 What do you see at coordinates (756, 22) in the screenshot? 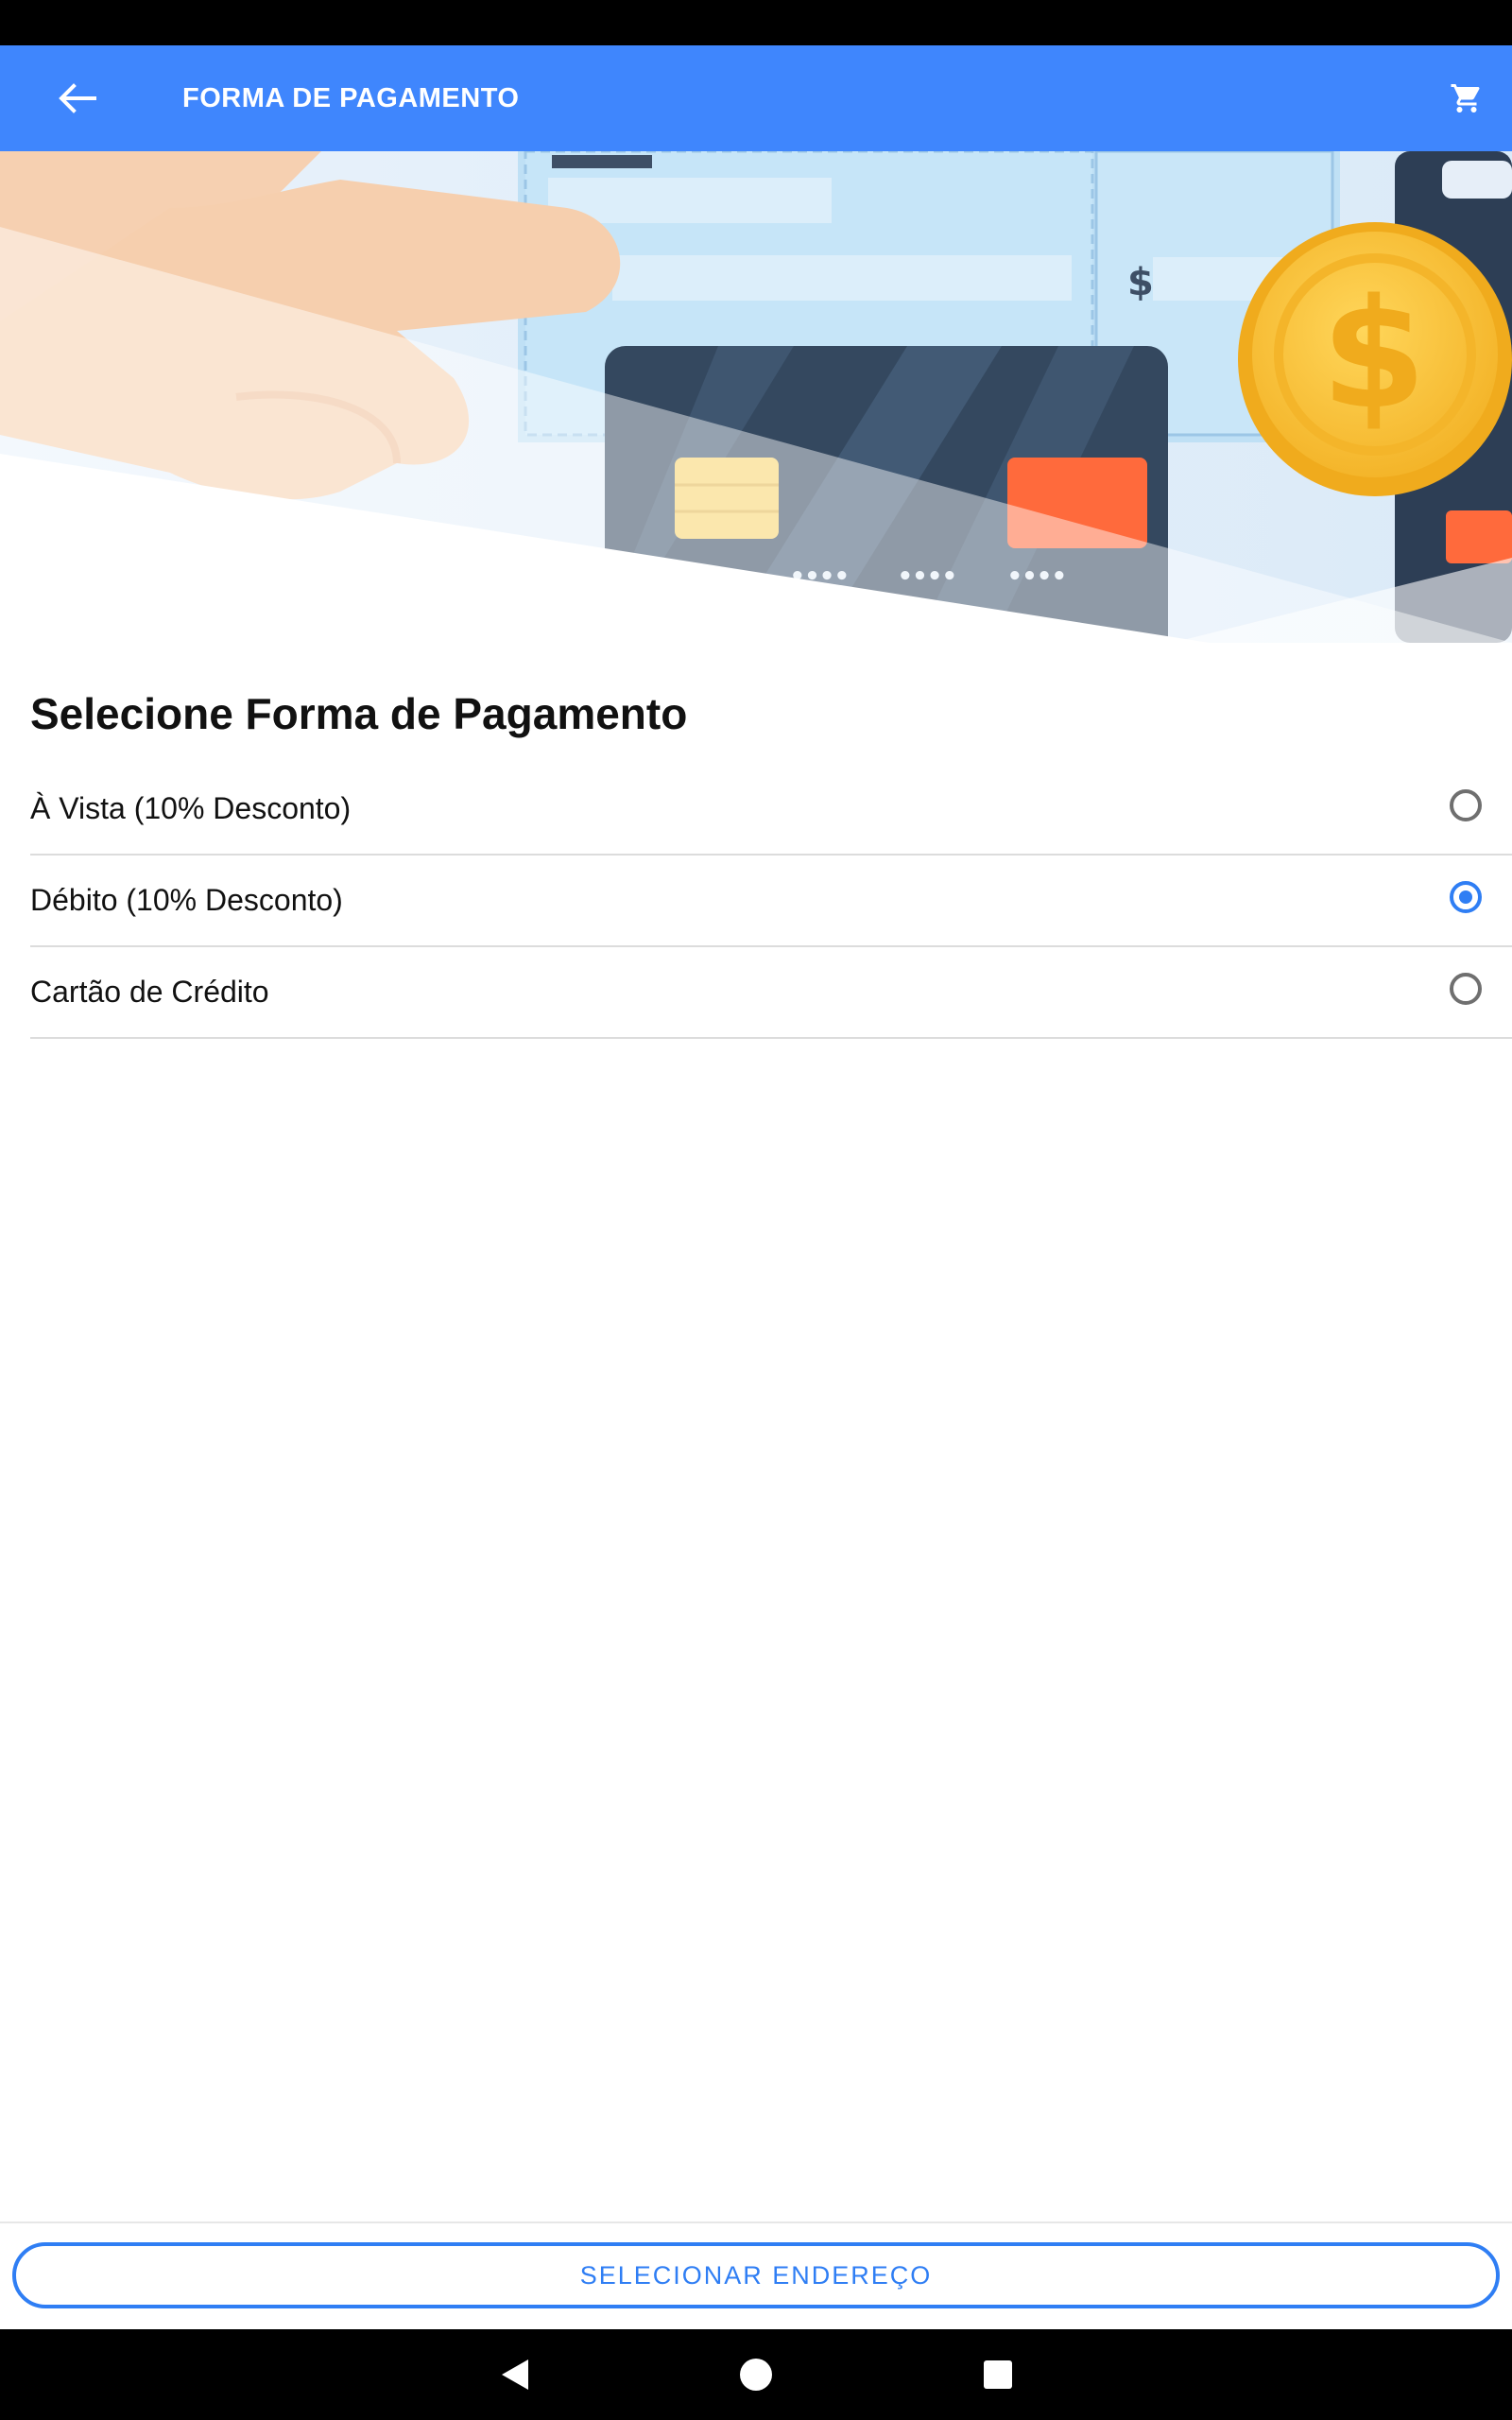
I see `status-bar` at bounding box center [756, 22].